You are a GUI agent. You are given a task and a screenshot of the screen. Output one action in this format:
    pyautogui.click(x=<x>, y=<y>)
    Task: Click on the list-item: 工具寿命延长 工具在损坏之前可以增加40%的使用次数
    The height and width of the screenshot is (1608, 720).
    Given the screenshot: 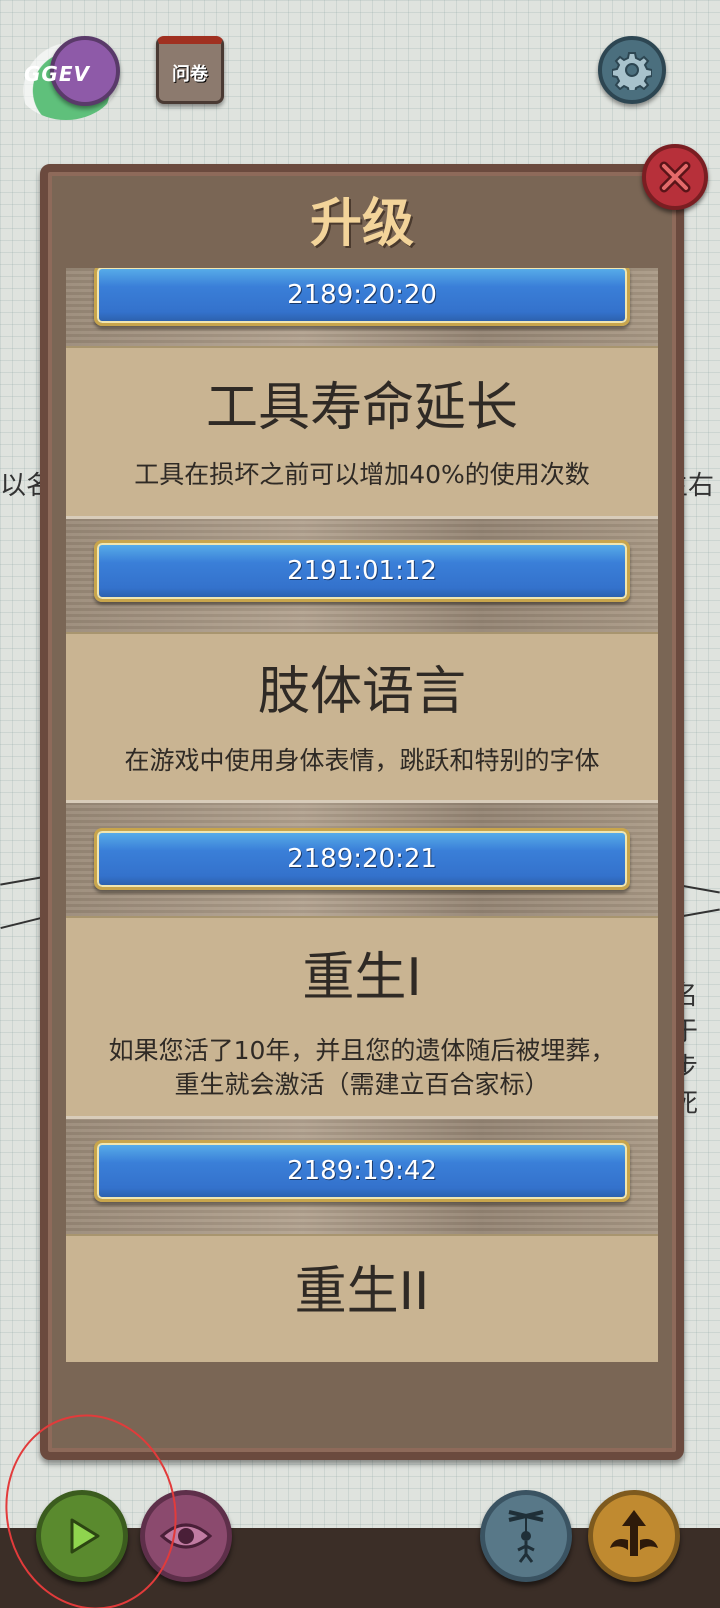 What is the action you would take?
    pyautogui.click(x=362, y=431)
    